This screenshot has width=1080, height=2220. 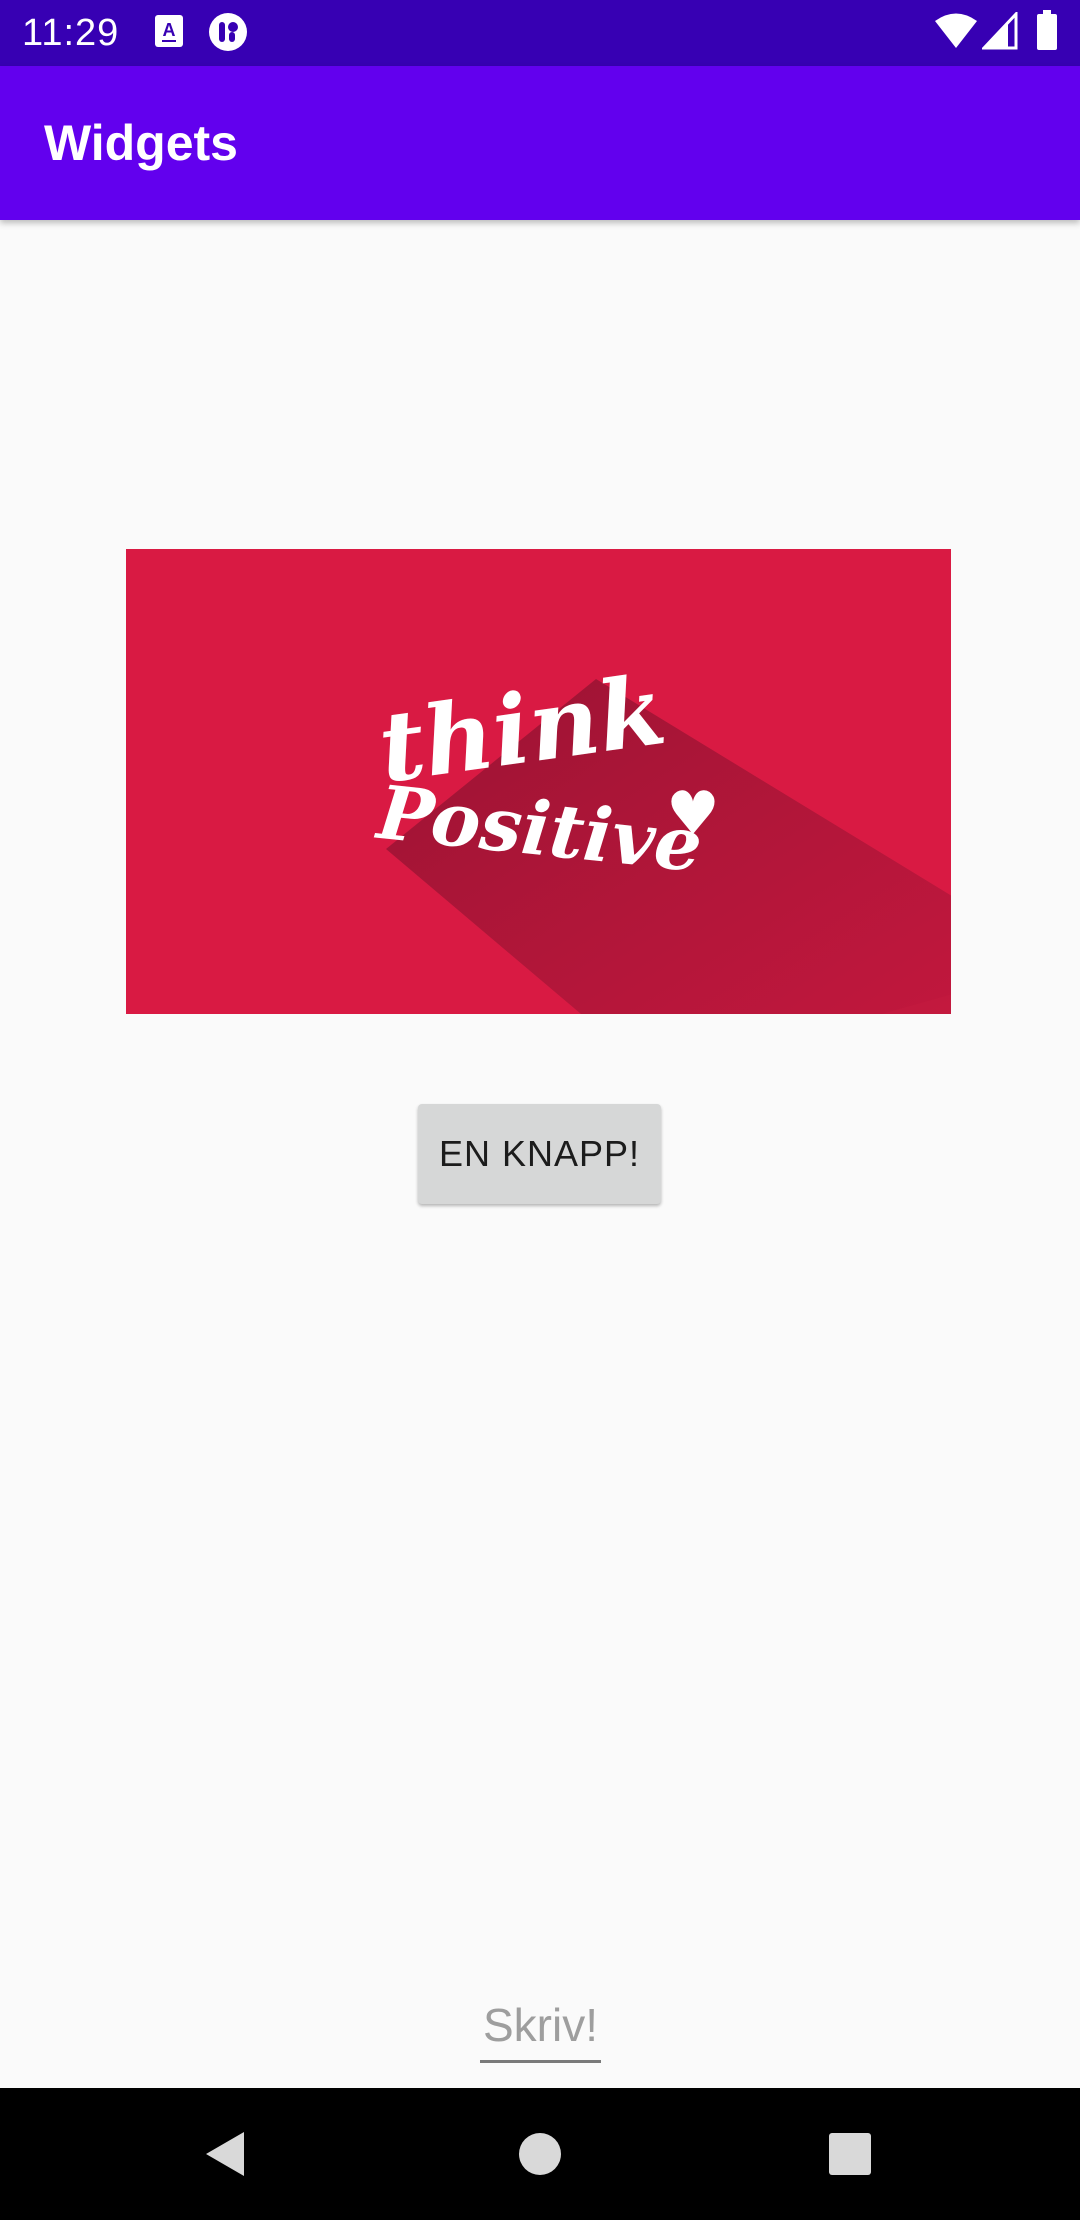 I want to click on app-title: Widgets, so click(x=141, y=143).